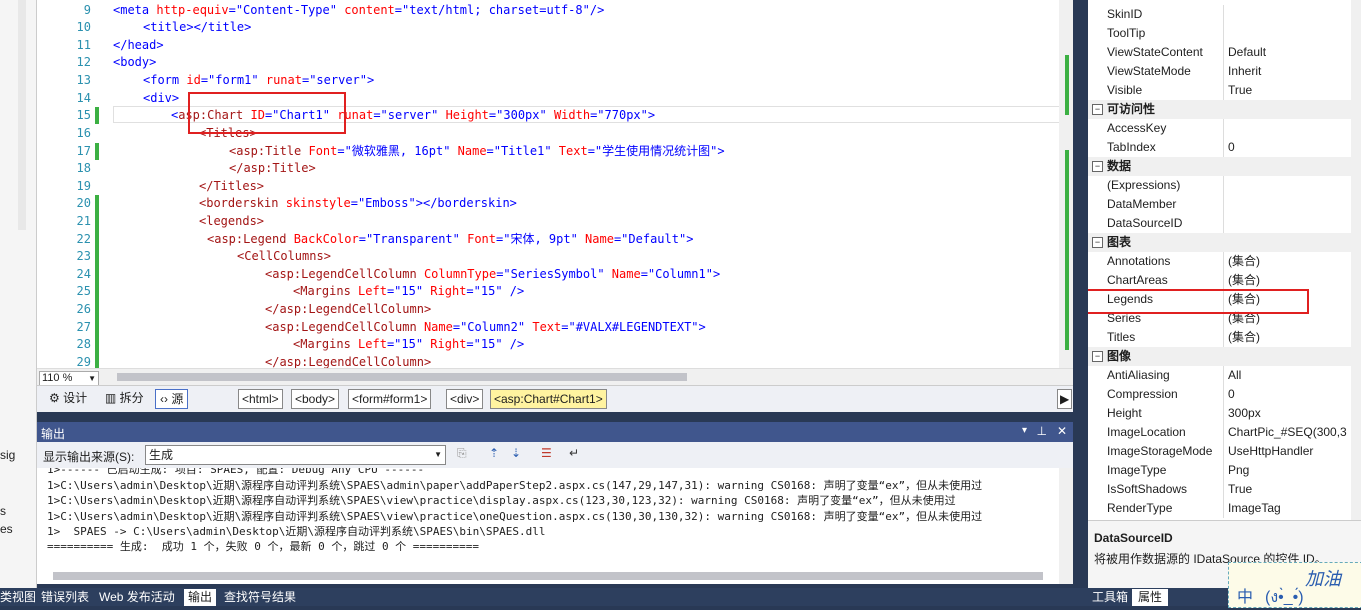 The height and width of the screenshot is (610, 1361). Describe the element at coordinates (272, 168) in the screenshot. I see `code-line: </asp:Title>` at that location.